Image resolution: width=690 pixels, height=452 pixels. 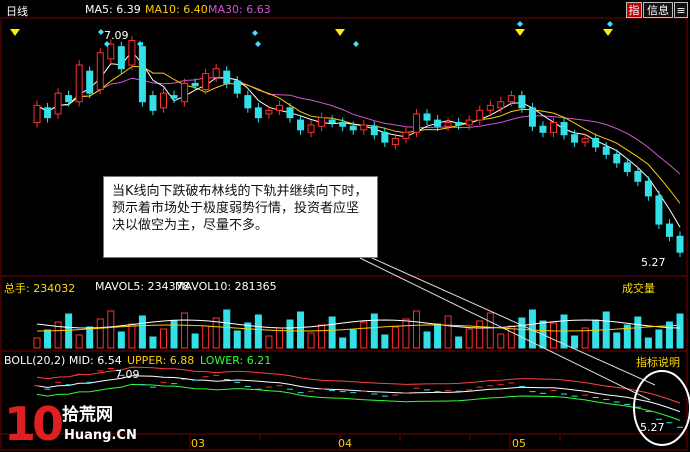 I want to click on volume-label: 总手: 234032, so click(x=40, y=288).